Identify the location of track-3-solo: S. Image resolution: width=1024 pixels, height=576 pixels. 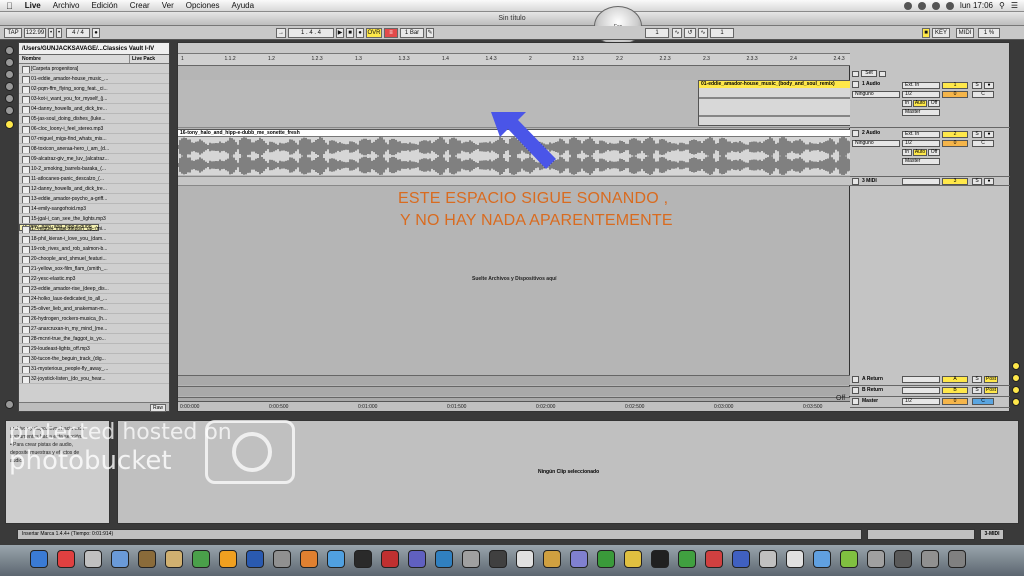
(977, 181).